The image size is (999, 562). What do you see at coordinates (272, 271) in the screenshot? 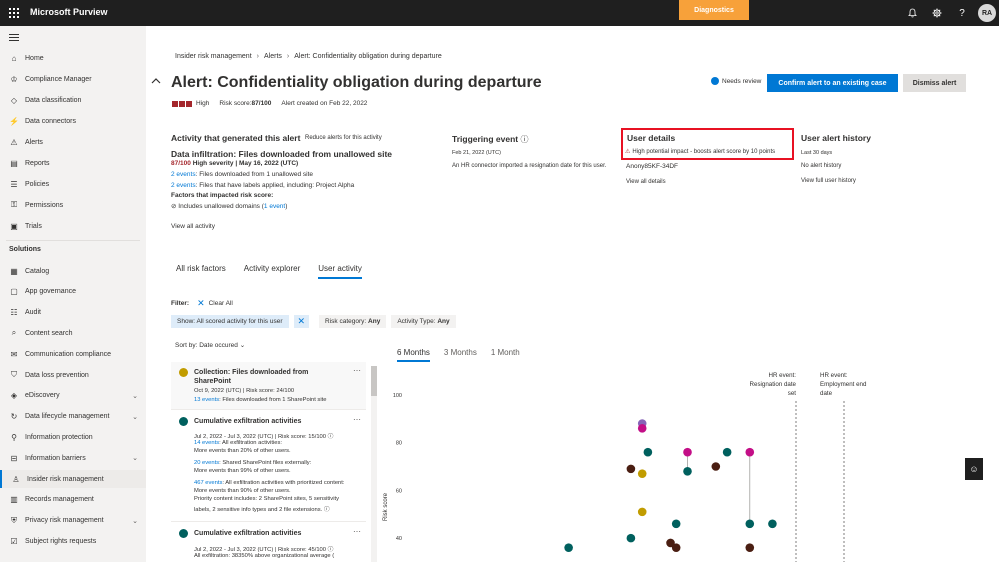
I see `tab-activity-explorer: Activity explorer` at bounding box center [272, 271].